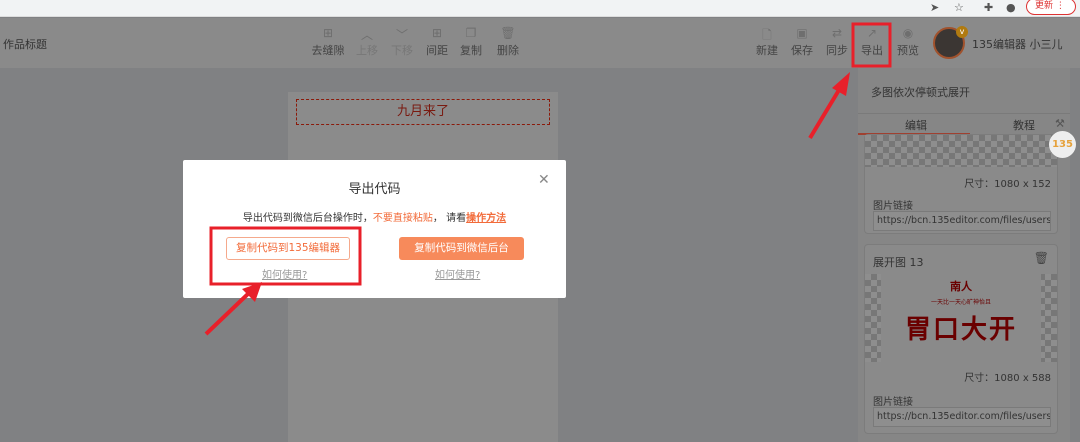 Image resolution: width=1080 pixels, height=442 pixels. I want to click on export-button: ↗ 导出, so click(872, 42).